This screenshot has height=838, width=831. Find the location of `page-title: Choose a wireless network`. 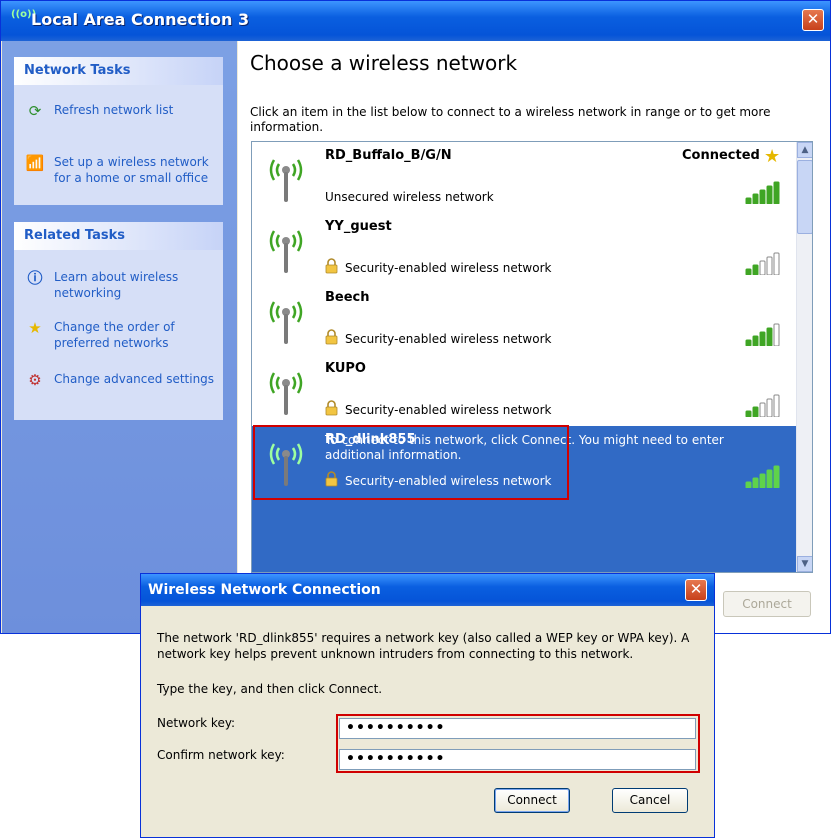

page-title: Choose a wireless network is located at coordinates (384, 63).